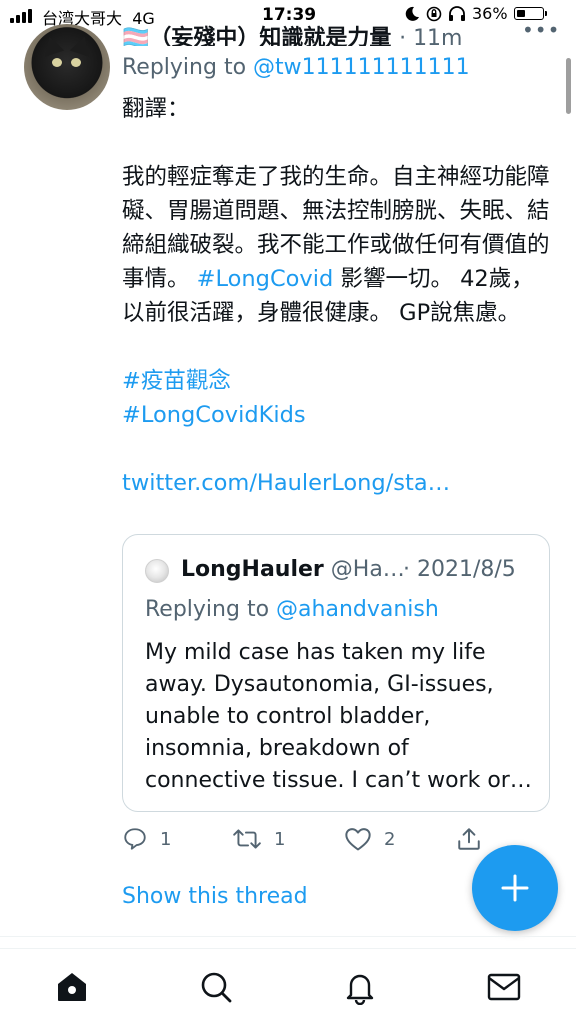 This screenshot has height=1025, width=576. I want to click on share-button, so click(469, 839).